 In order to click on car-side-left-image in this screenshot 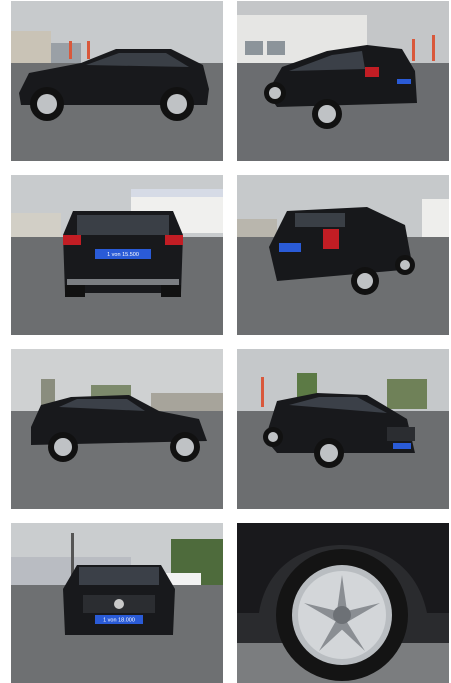, I will do `click(117, 81)`.